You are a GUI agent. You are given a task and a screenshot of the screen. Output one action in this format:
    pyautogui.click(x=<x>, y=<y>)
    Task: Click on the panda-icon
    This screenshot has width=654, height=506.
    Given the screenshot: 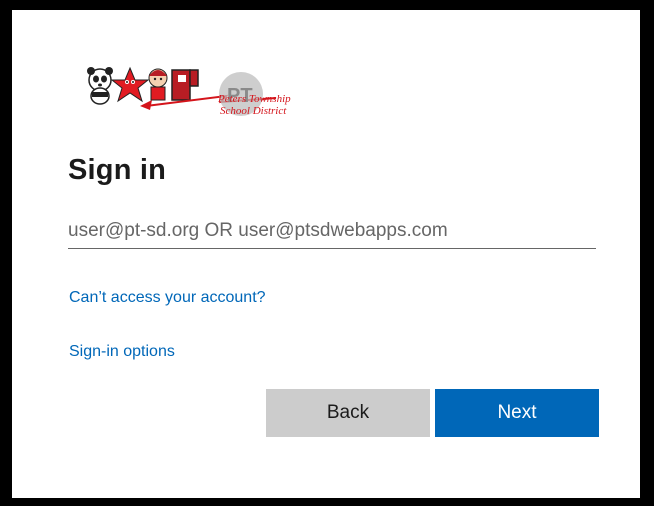 What is the action you would take?
    pyautogui.click(x=100, y=86)
    